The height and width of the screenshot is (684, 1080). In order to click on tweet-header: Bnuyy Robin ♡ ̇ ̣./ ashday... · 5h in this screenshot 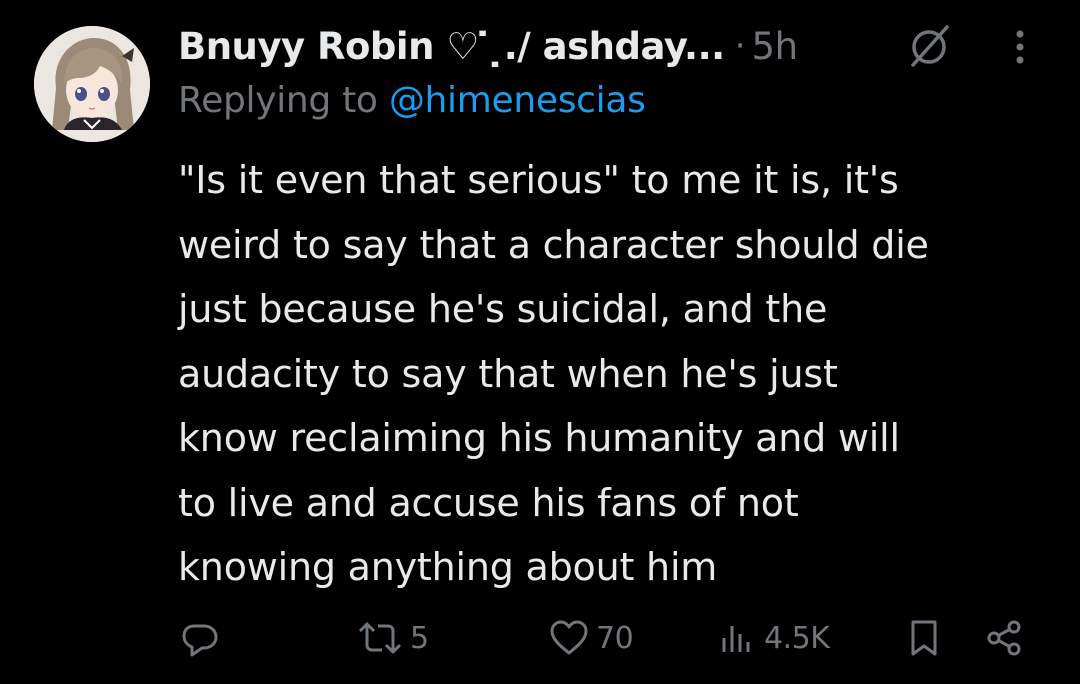, I will do `click(488, 46)`.